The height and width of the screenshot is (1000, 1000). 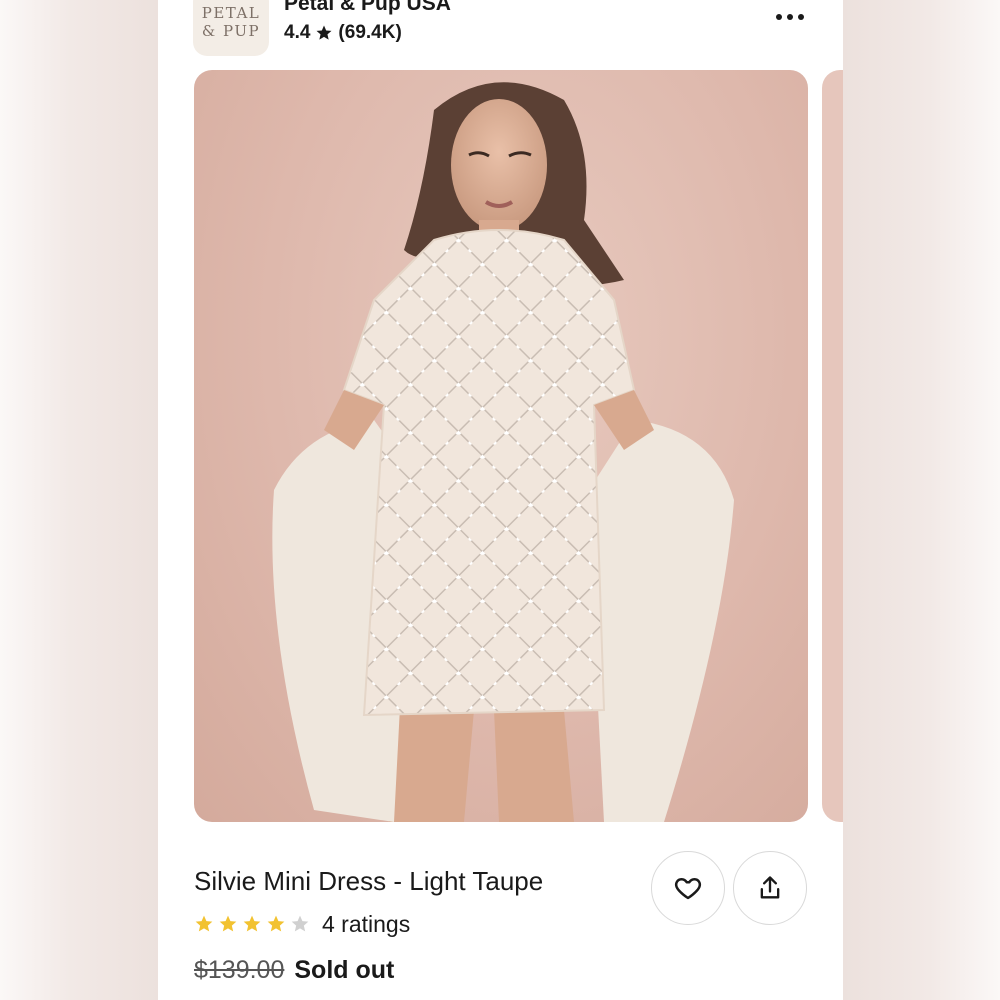 I want to click on store-name: Petal & Pup USA, so click(x=367, y=8).